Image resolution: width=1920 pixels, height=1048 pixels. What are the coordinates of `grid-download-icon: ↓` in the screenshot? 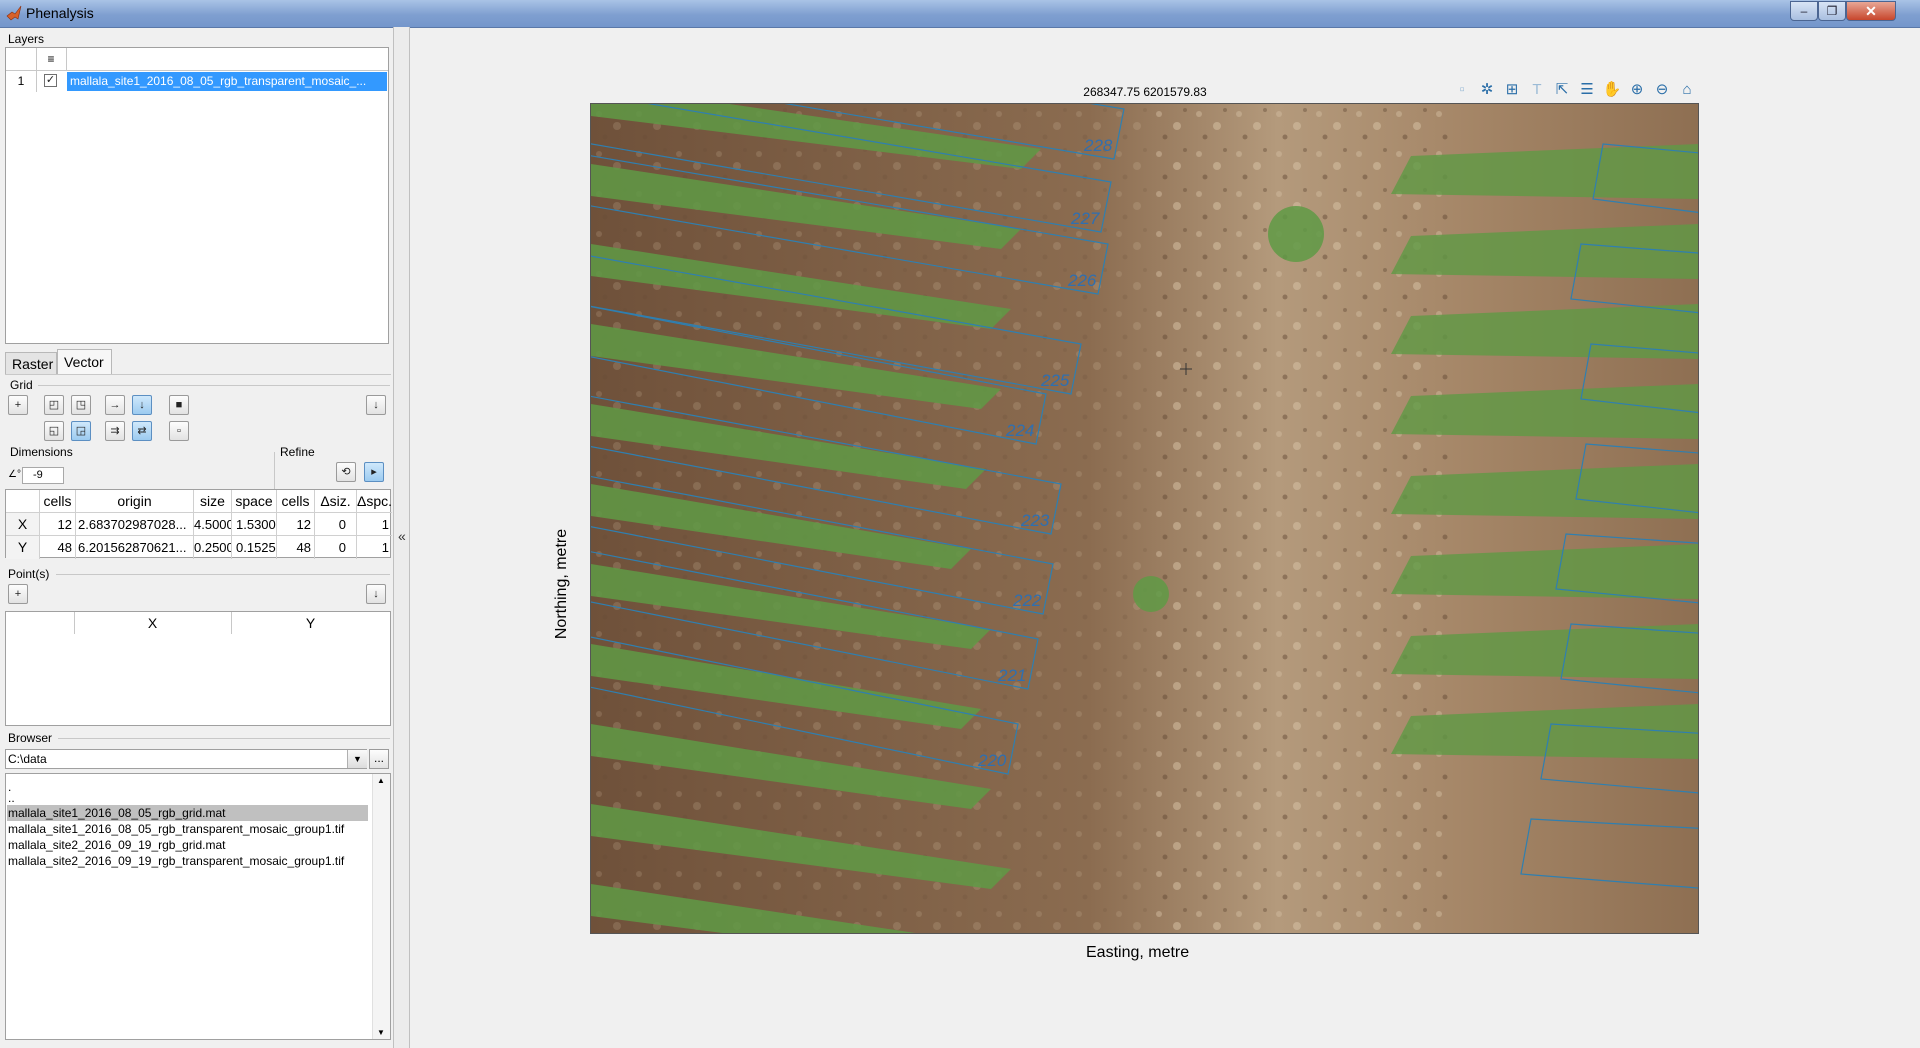 It's located at (376, 405).